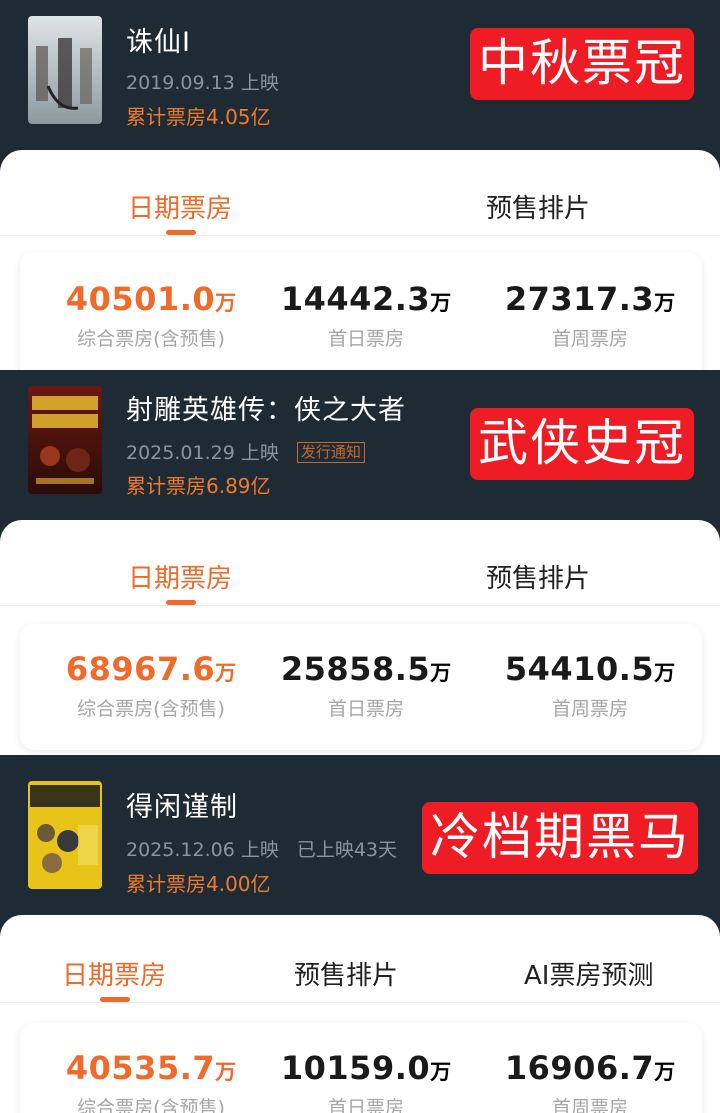 The image size is (720, 1113). Describe the element at coordinates (588, 973) in the screenshot. I see `tab-ai-forecast: AI票房预测` at that location.